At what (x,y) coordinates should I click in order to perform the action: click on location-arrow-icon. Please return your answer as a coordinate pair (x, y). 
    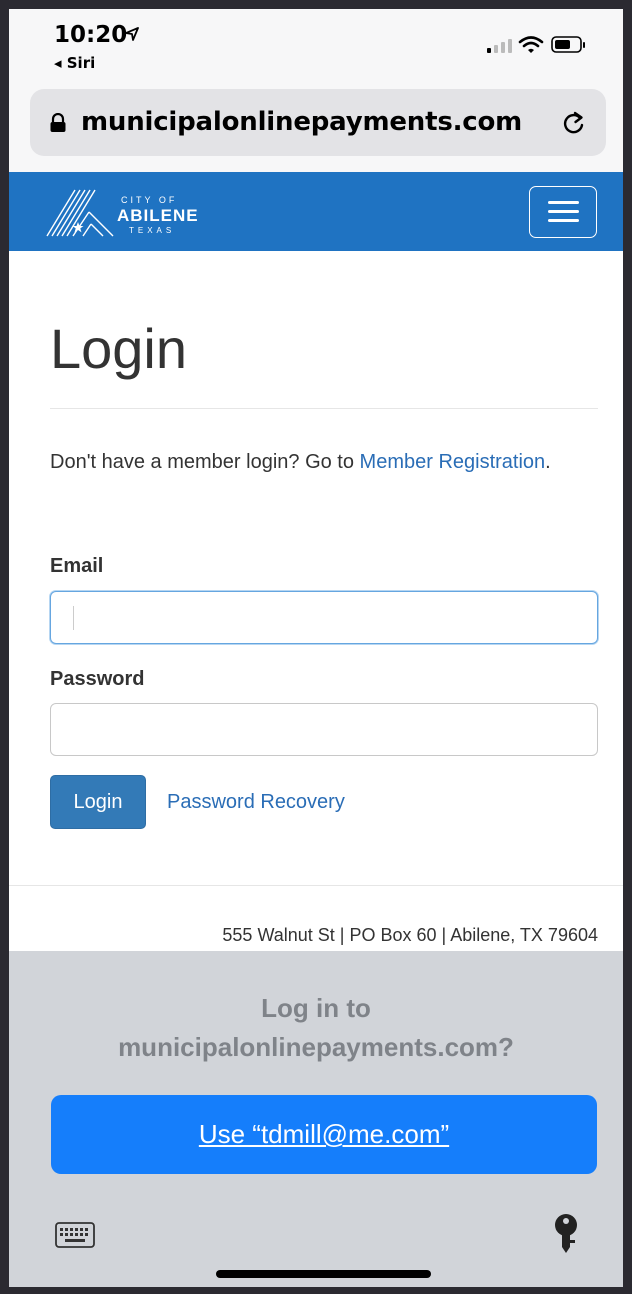
    Looking at the image, I should click on (132, 34).